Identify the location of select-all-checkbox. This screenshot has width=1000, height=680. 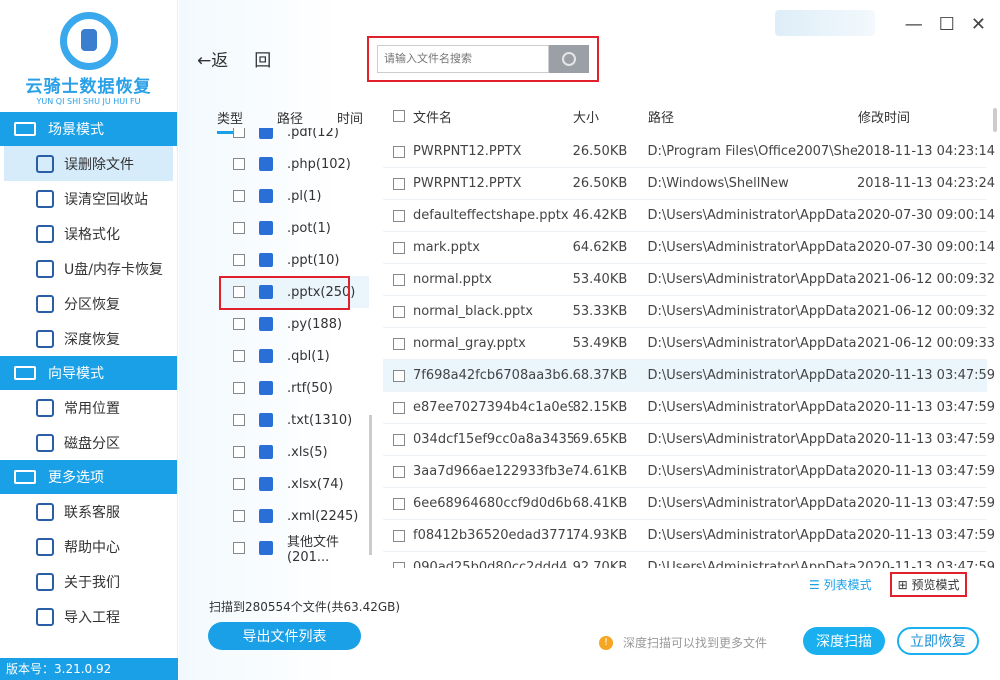
(399, 116).